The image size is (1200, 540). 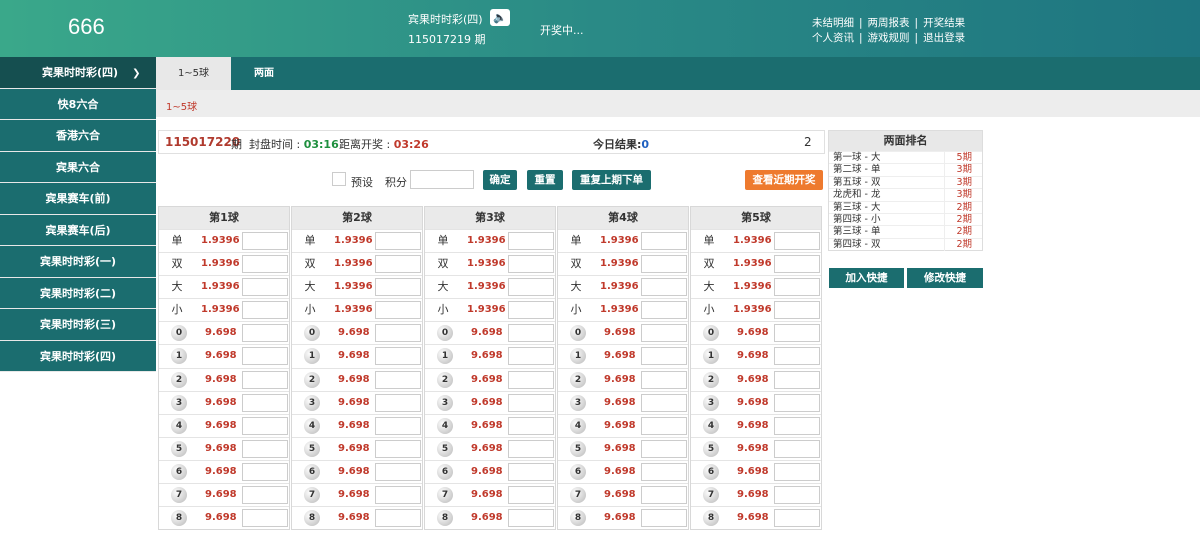 What do you see at coordinates (78, 199) in the screenshot?
I see `sidebar-item-bingo-racing-front: 宾果赛车(前)` at bounding box center [78, 199].